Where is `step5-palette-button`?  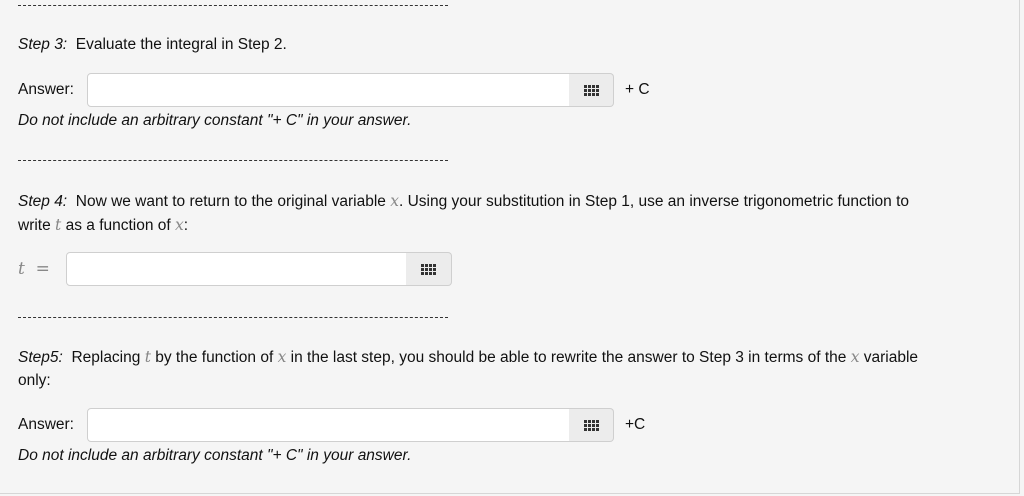 step5-palette-button is located at coordinates (591, 425).